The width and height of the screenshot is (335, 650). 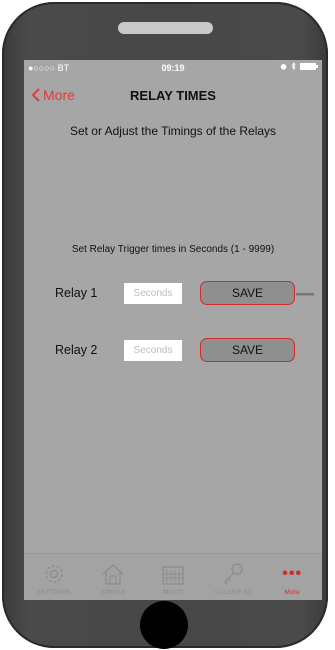 I want to click on status-bar: ●○○○○ BT 09:19, so click(x=173, y=68).